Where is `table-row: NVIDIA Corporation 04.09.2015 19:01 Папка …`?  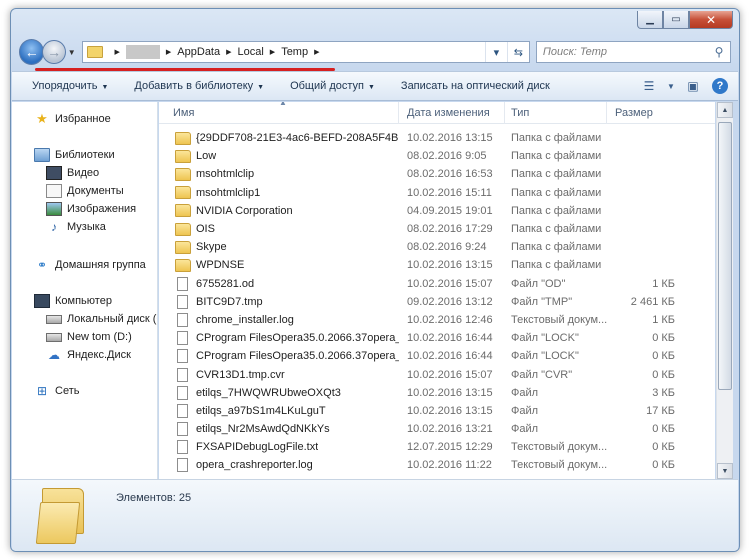 table-row: NVIDIA Corporation 04.09.2015 19:01 Папка … is located at coordinates (437, 211).